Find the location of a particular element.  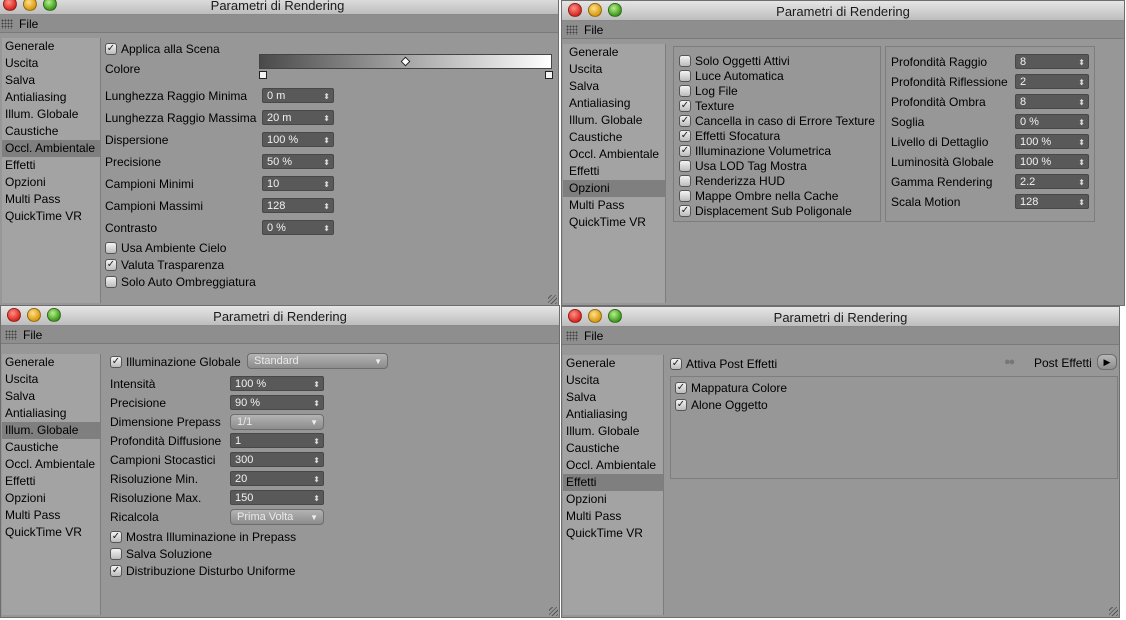

renderizza-hud-checkbox: Renderizza HUD is located at coordinates (732, 181).